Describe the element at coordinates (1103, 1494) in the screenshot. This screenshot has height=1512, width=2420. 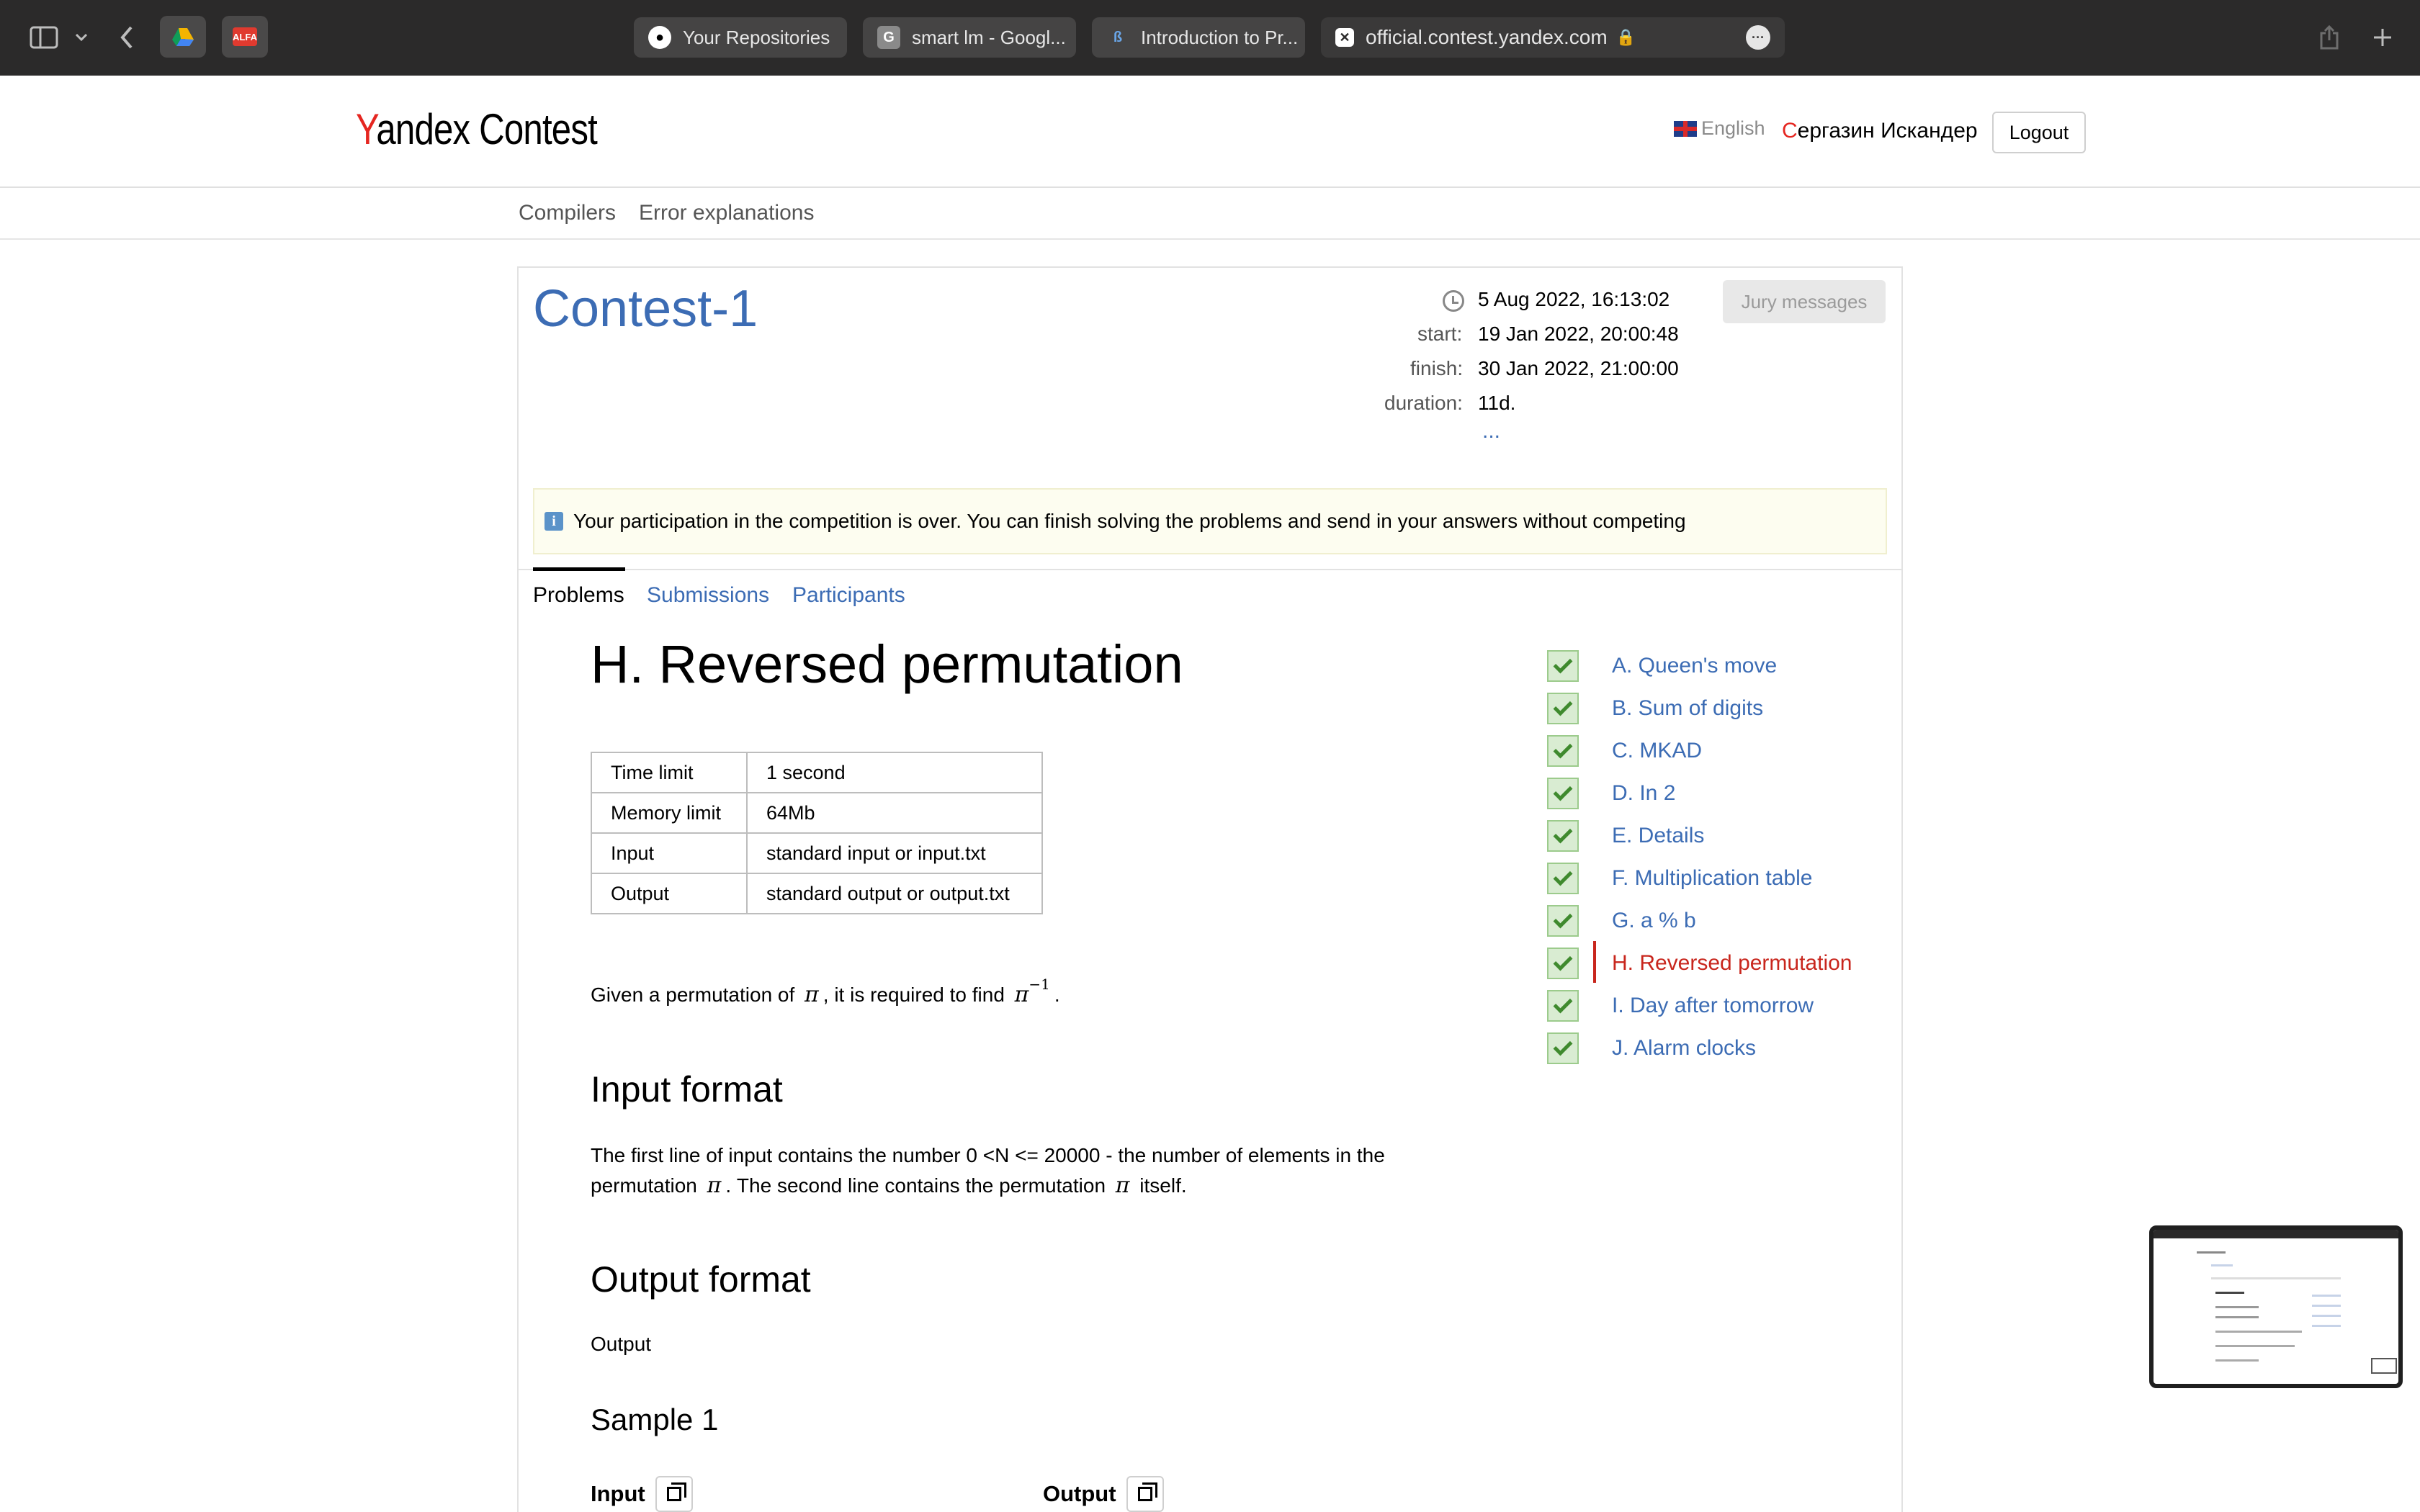
I see `sample-output-label: Output` at that location.